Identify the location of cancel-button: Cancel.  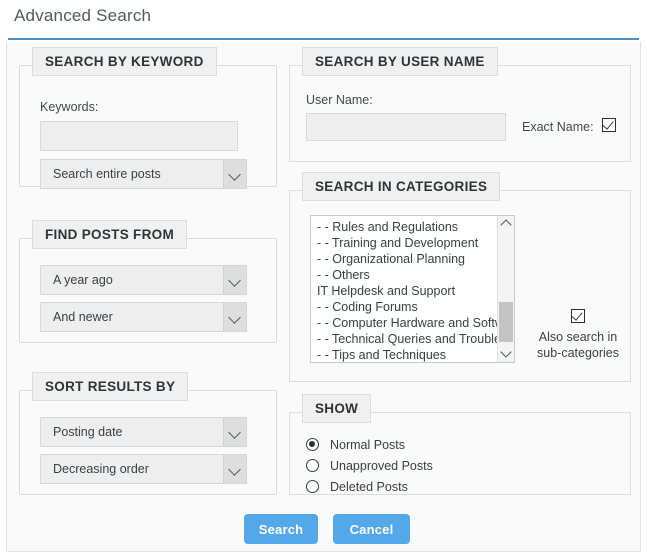
(371, 529).